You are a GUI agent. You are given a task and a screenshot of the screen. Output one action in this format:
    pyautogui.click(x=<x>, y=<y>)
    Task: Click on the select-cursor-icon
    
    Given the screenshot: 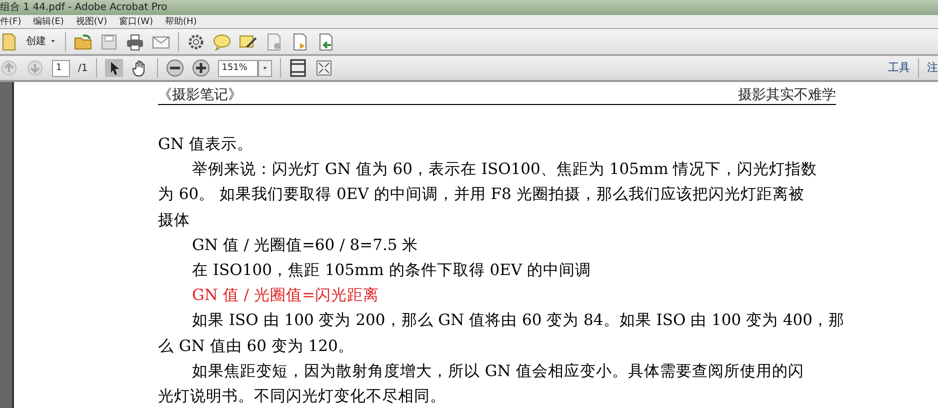 What is the action you would take?
    pyautogui.click(x=113, y=68)
    